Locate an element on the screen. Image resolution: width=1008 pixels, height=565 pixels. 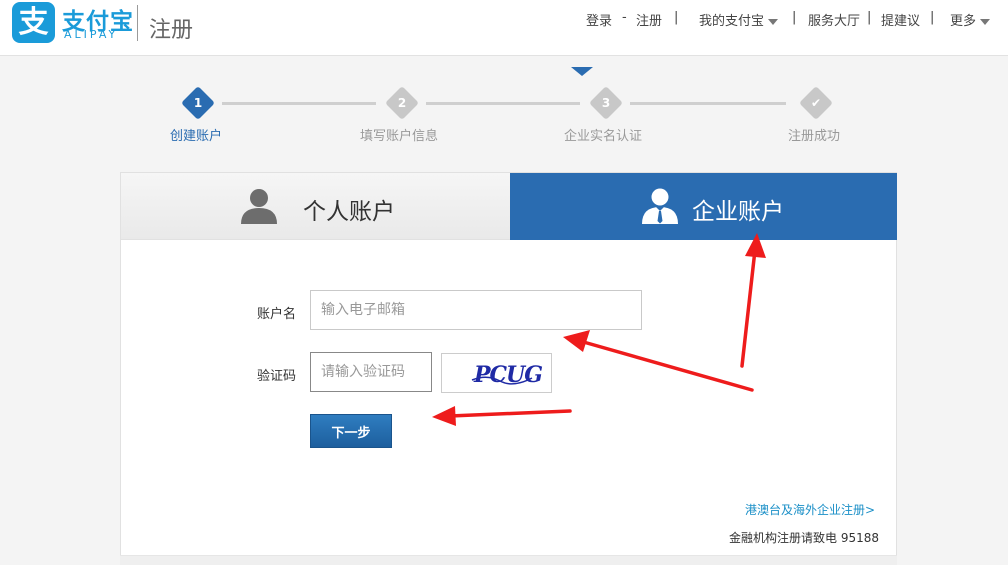
nav-my-alipay: 我的支付宝 is located at coordinates (739, 19).